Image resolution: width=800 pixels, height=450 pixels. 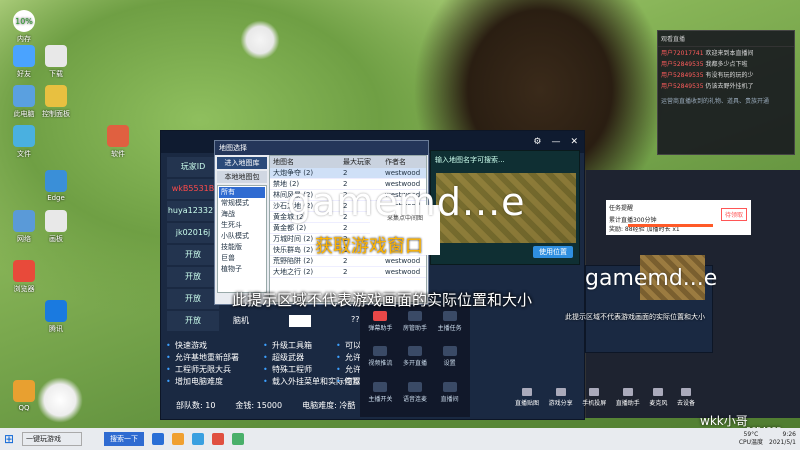 I want to click on desktop-icon: 控制面板, so click(x=56, y=102).